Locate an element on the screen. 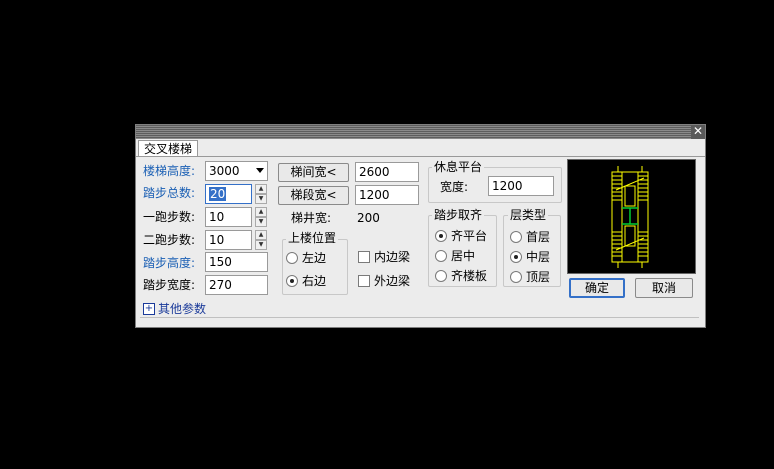 This screenshot has width=774, height=469. first-run-steps-value: 10 is located at coordinates (217, 217).